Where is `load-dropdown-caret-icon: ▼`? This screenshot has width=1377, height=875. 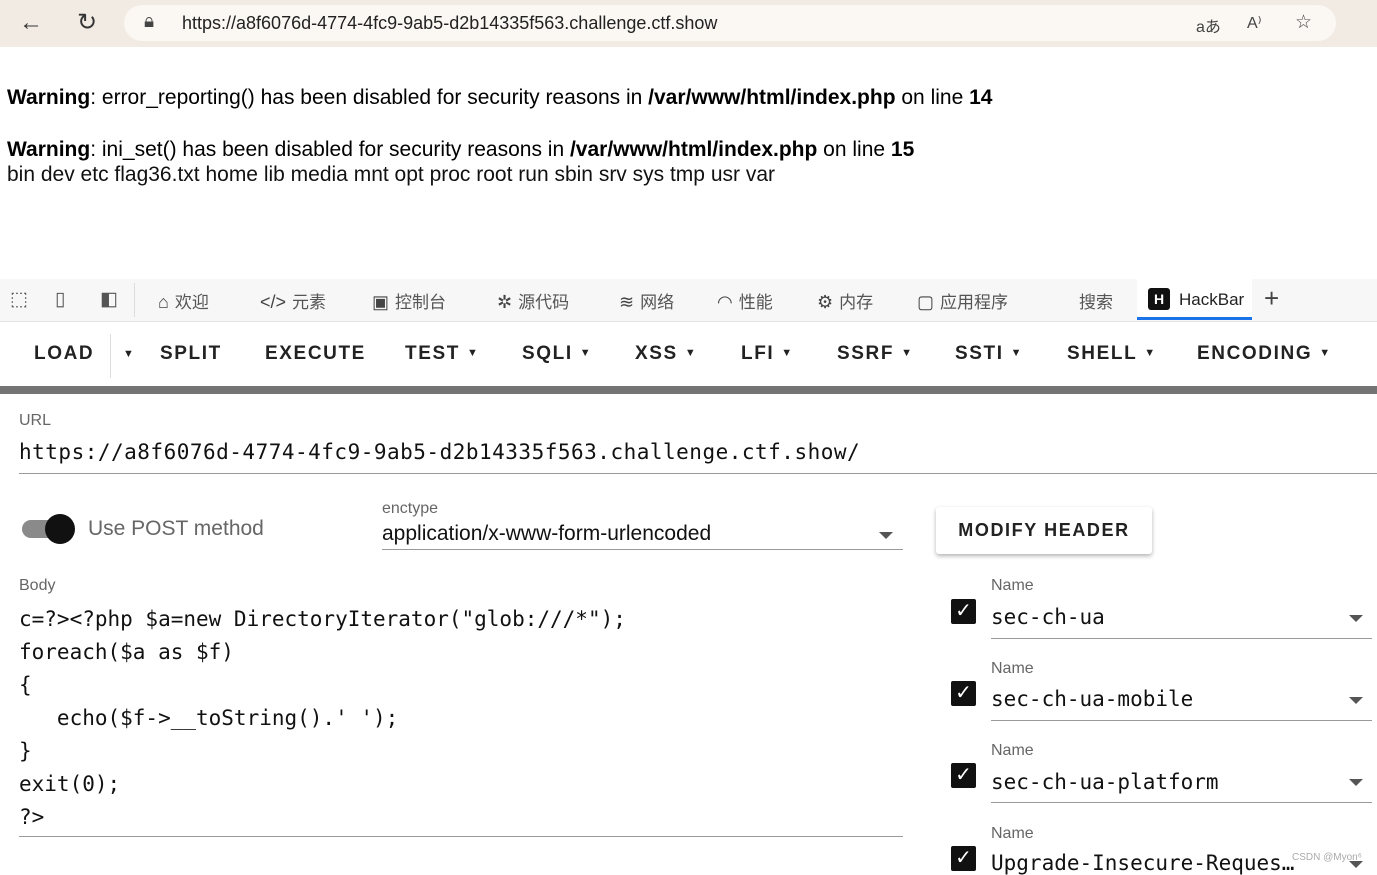 load-dropdown-caret-icon: ▼ is located at coordinates (126, 355).